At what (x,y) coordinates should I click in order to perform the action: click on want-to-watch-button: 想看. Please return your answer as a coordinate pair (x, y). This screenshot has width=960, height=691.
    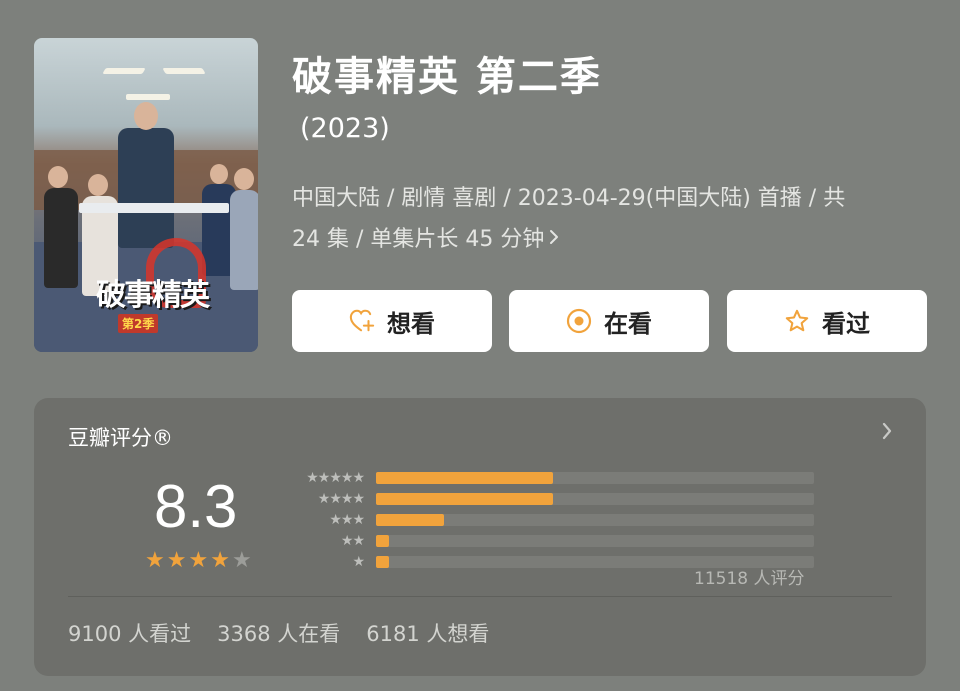
    Looking at the image, I should click on (392, 321).